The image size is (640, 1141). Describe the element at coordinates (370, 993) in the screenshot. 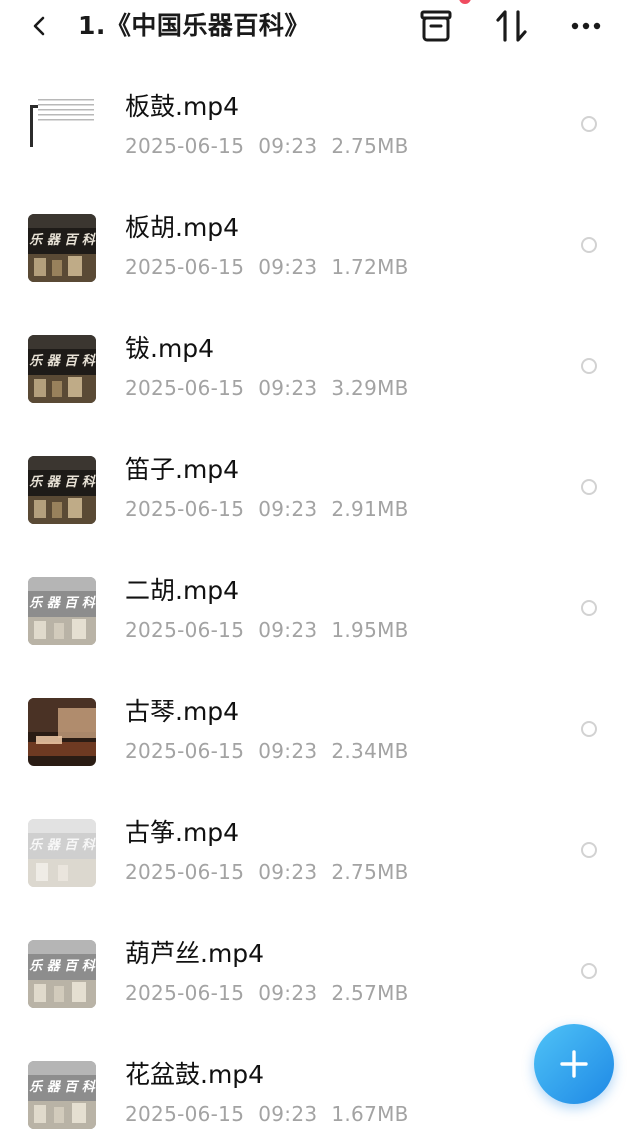

I see `file-size: 2.57MB` at that location.